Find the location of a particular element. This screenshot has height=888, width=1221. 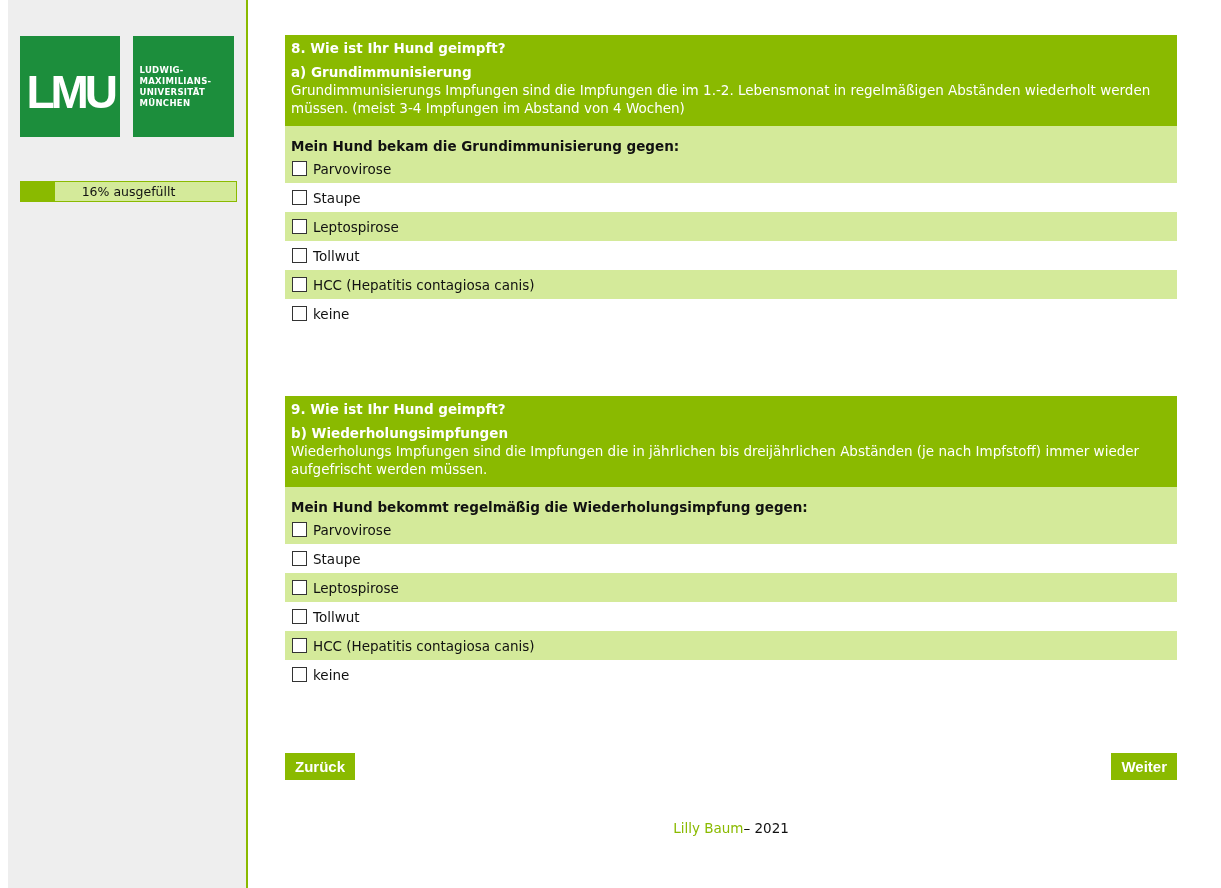

question-subtitle: a) Grundimmunisierung is located at coordinates (382, 72).